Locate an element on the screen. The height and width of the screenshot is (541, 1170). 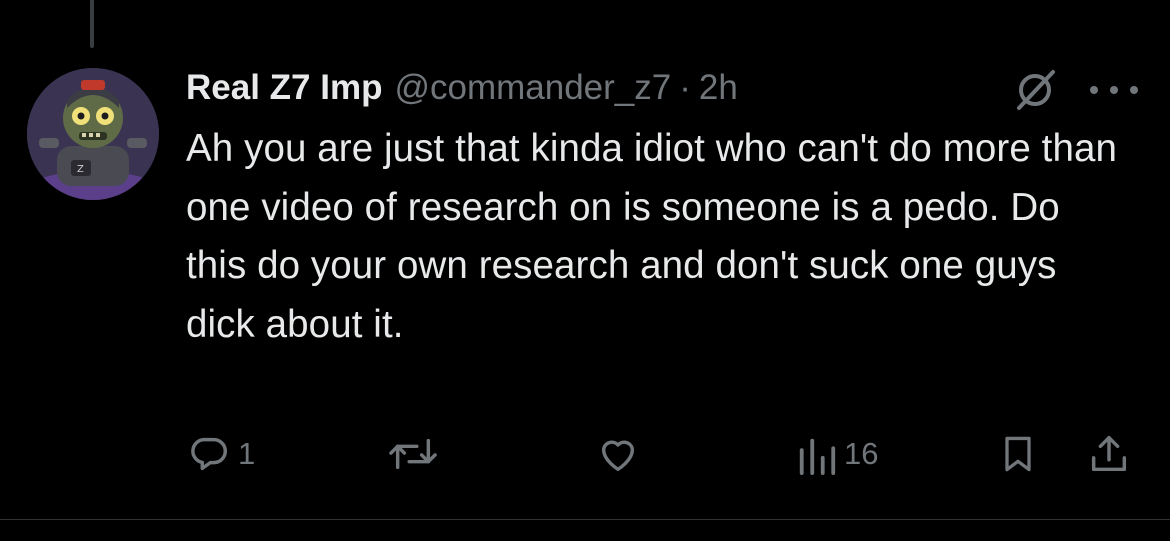
avatar-image: Z is located at coordinates (93, 134).